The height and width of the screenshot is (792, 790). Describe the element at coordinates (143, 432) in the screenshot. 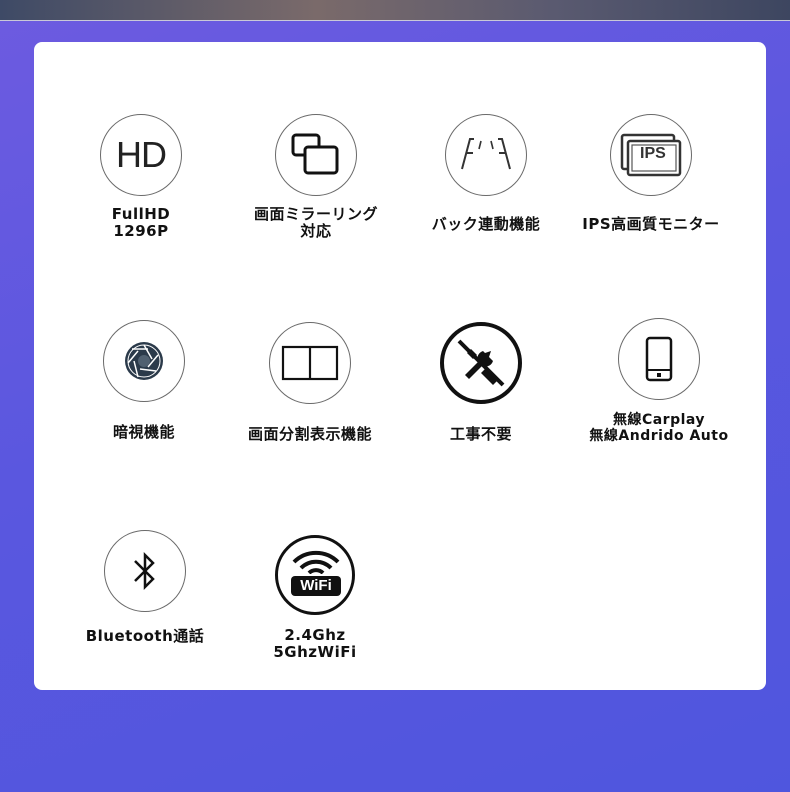

I see `feature-label: 暗視機能` at that location.